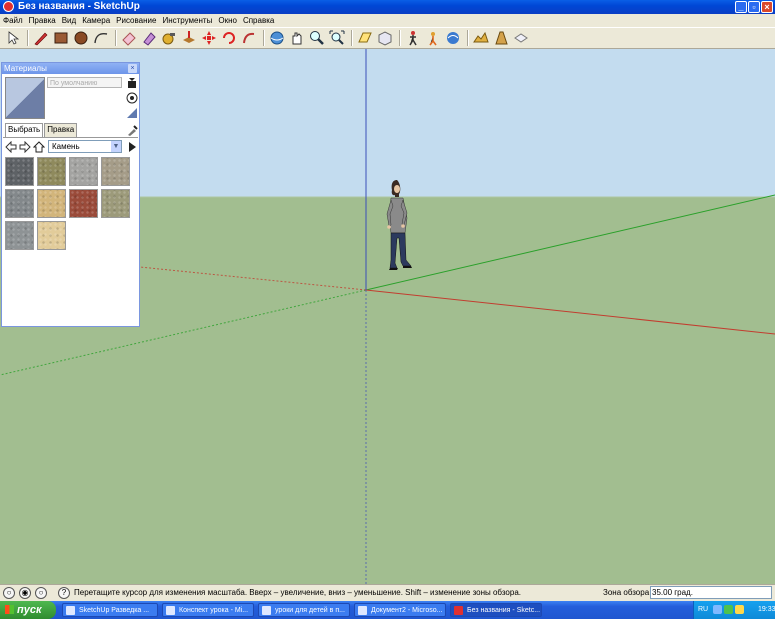 This screenshot has height=619, width=775. I want to click on details-arrow-icon, so click(132, 147).